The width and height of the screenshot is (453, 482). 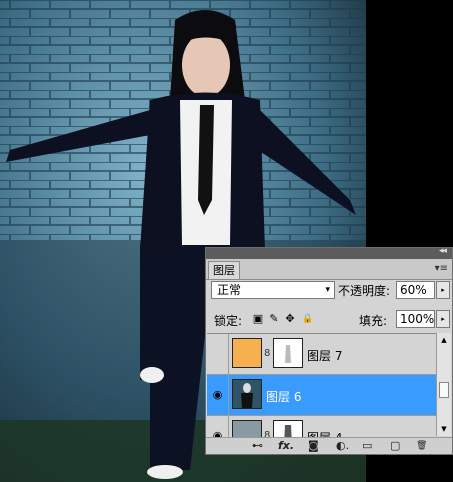 What do you see at coordinates (342, 446) in the screenshot?
I see `adjustment-layer-icon: ◐.` at bounding box center [342, 446].